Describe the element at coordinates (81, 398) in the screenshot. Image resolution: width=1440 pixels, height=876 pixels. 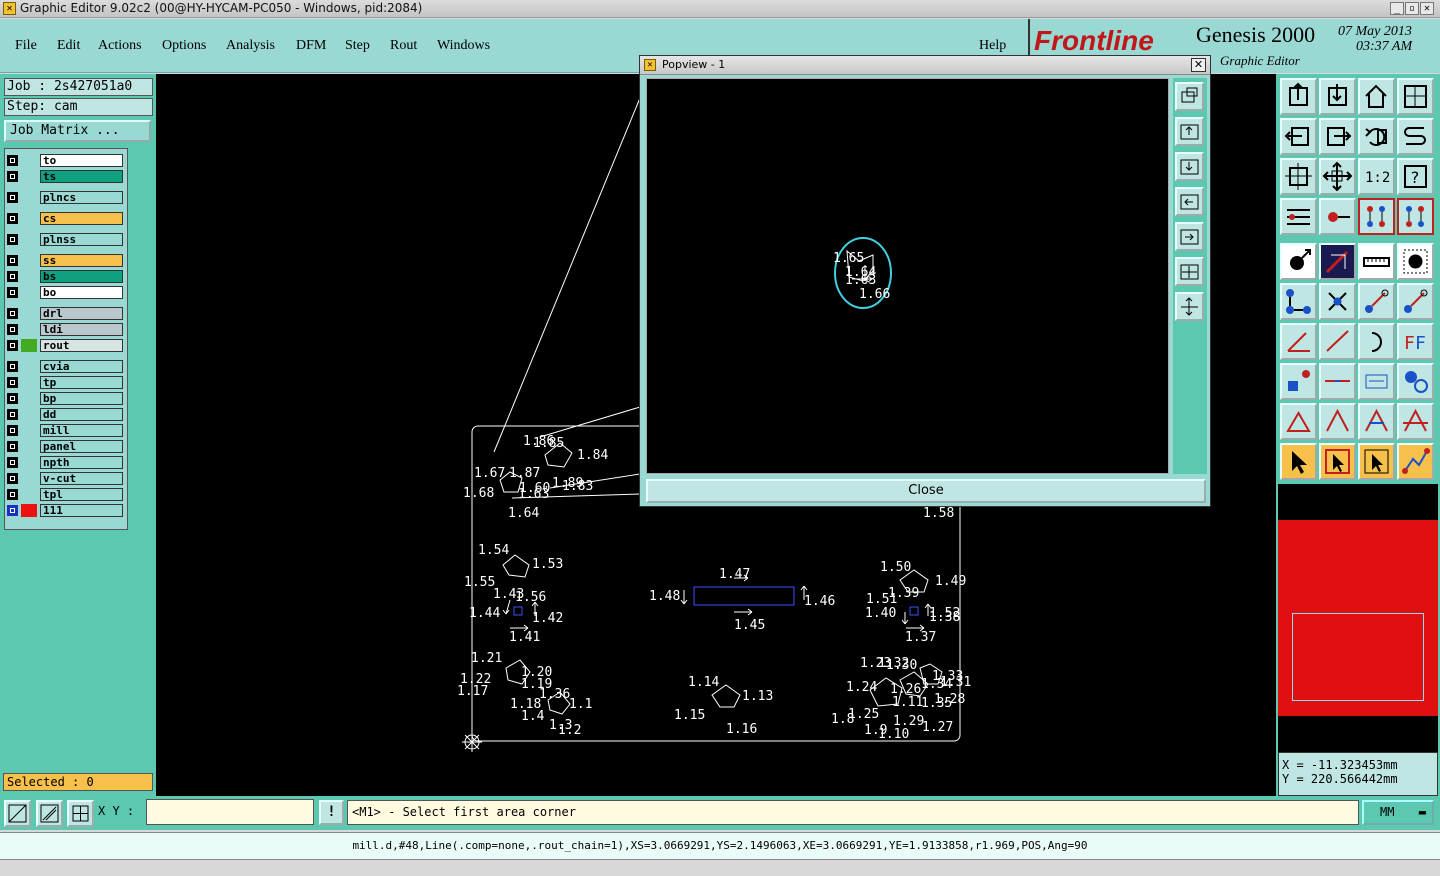
I see `layer-name: bp` at that location.